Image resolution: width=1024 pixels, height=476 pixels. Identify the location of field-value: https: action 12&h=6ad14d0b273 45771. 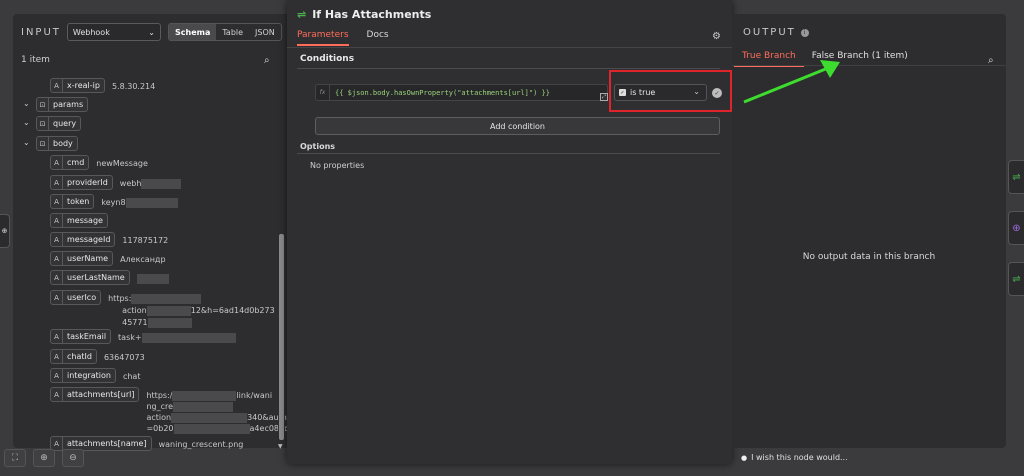
(191, 311).